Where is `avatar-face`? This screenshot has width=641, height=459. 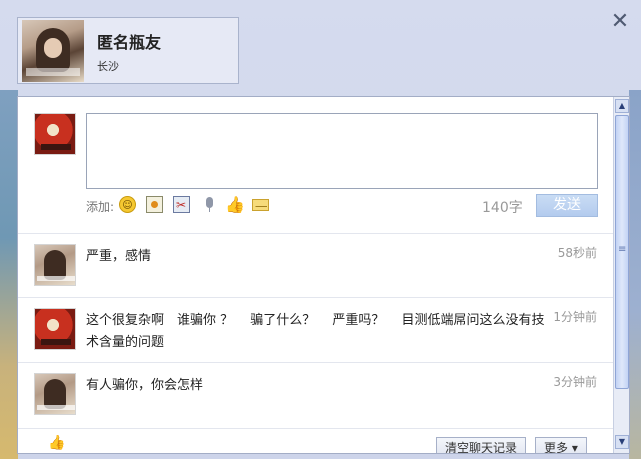
avatar-face is located at coordinates (53, 48).